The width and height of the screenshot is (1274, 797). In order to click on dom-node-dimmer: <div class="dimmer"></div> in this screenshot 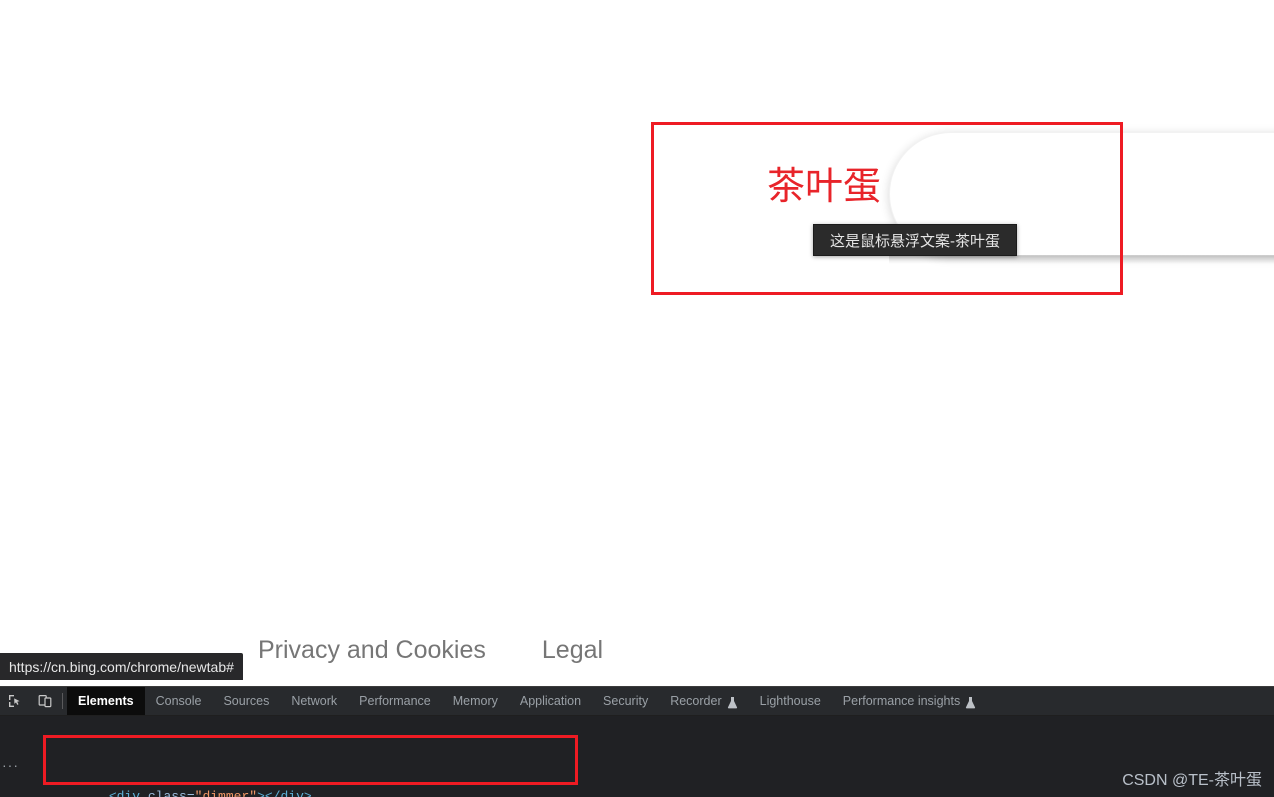, I will do `click(637, 783)`.